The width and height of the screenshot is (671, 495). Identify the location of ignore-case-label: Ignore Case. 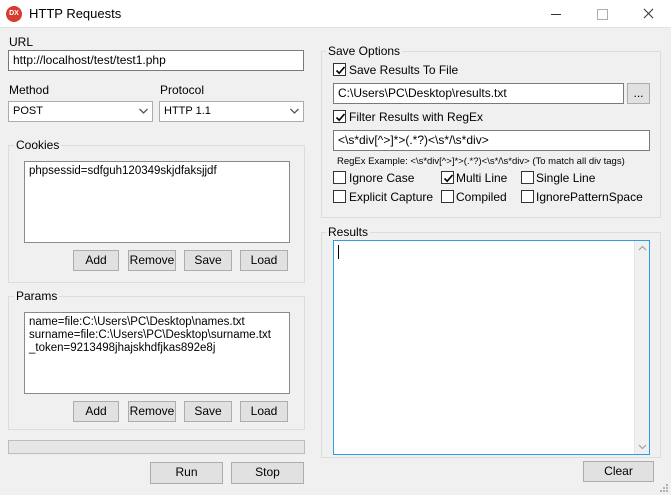
(382, 178).